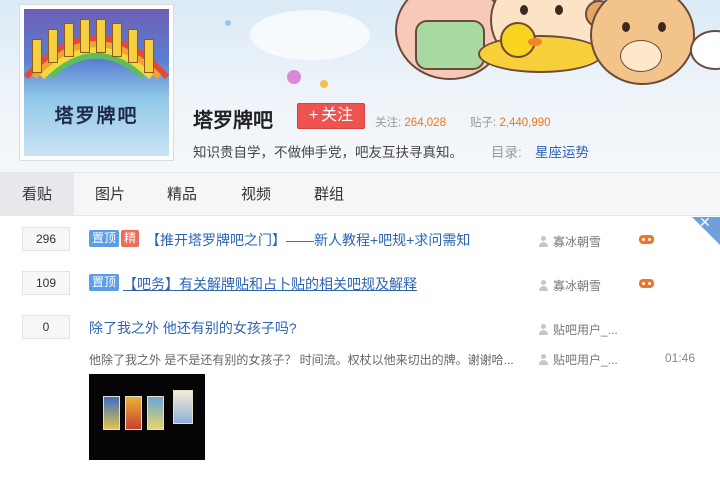  I want to click on thread-title: 【推开塔罗牌吧之门】——新人教程+吧规+求问需知, so click(308, 240).